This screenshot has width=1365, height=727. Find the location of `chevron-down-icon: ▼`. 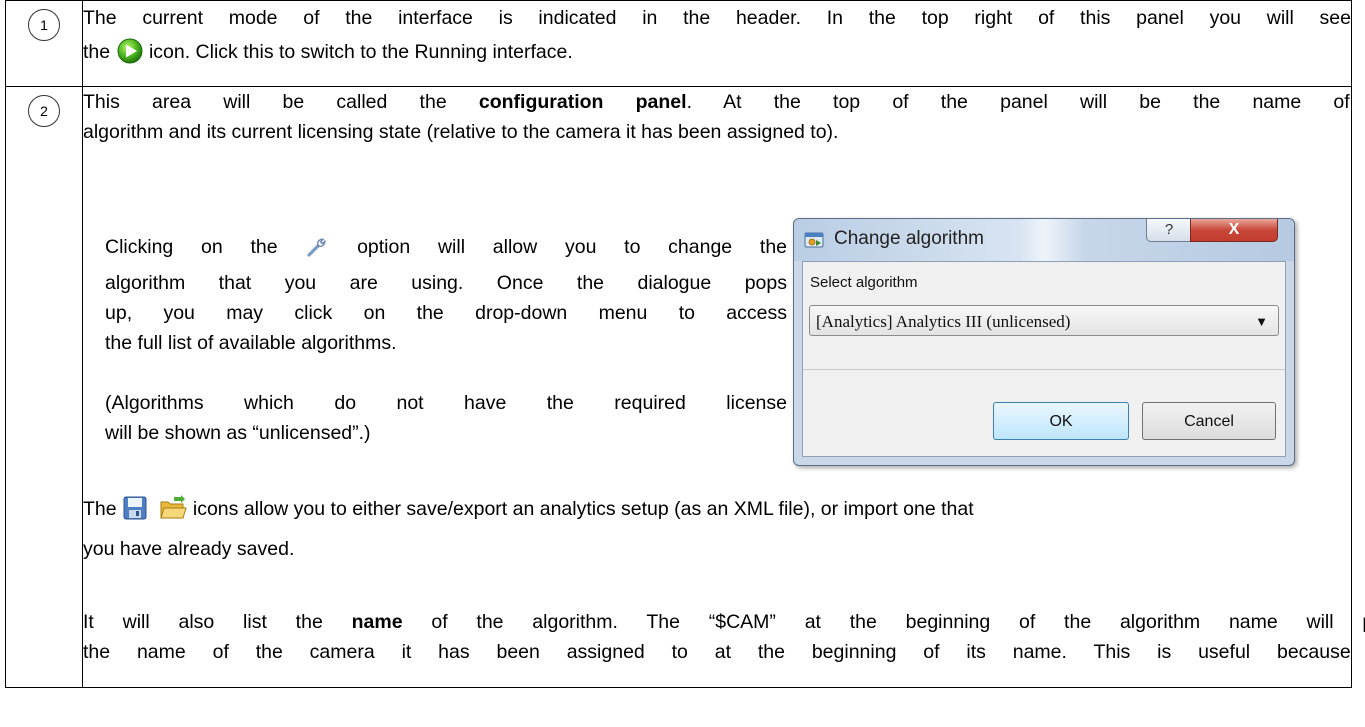

chevron-down-icon: ▼ is located at coordinates (1261, 321).